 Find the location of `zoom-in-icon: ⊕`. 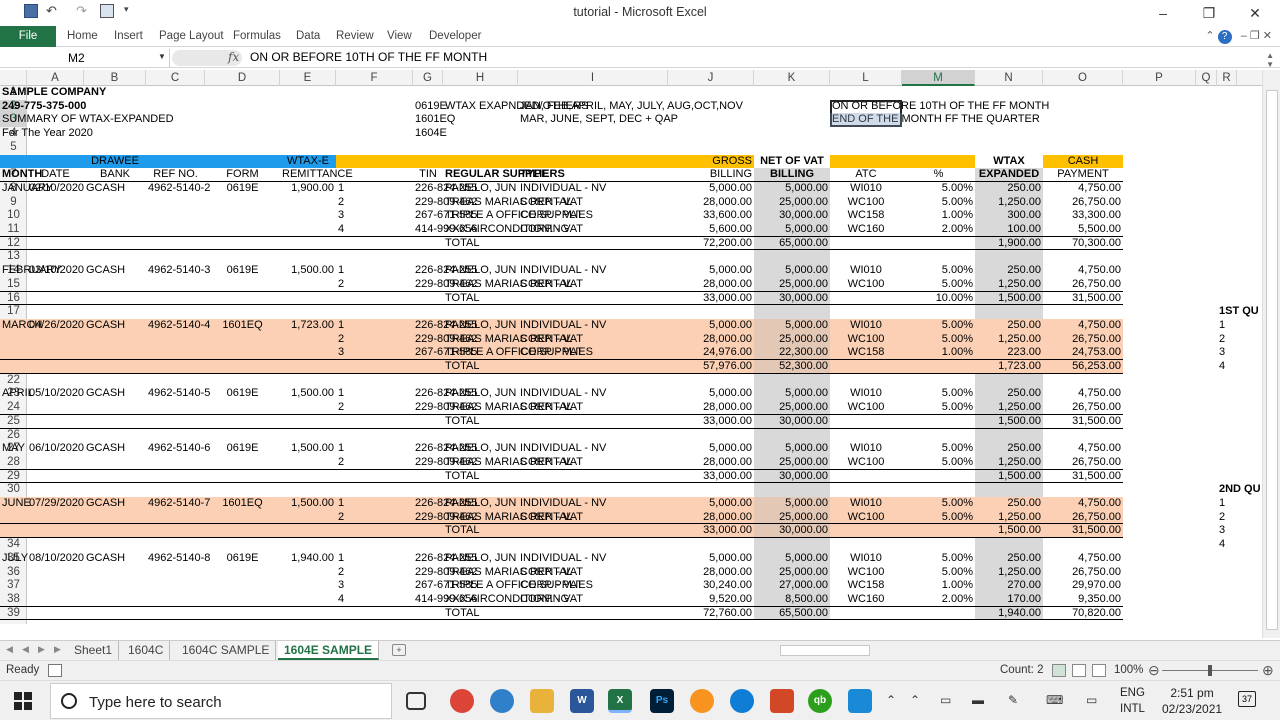

zoom-in-icon: ⊕ is located at coordinates (1268, 670).